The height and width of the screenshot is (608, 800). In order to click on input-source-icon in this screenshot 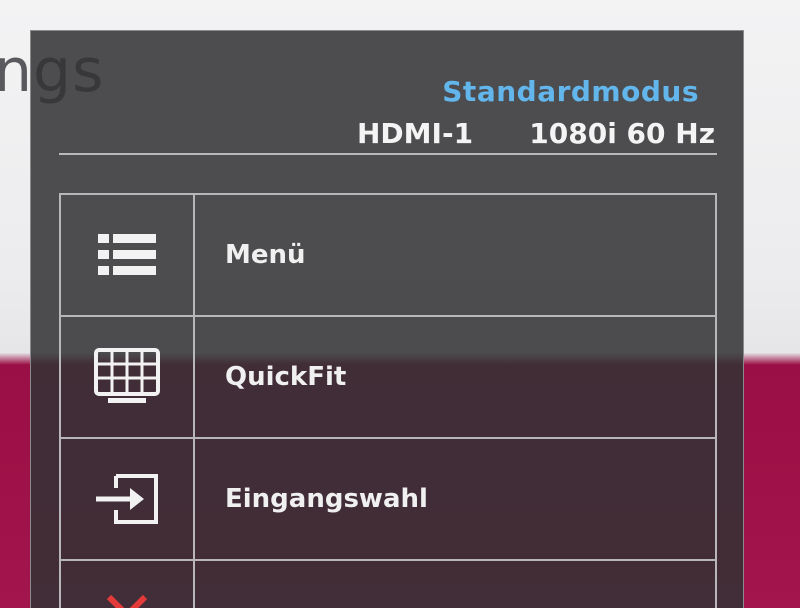, I will do `click(127, 499)`.